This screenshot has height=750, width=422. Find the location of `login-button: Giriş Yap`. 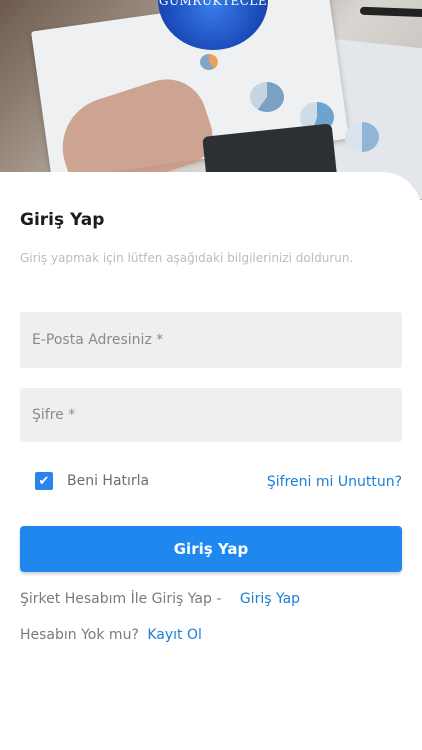

login-button: Giriş Yap is located at coordinates (211, 549).